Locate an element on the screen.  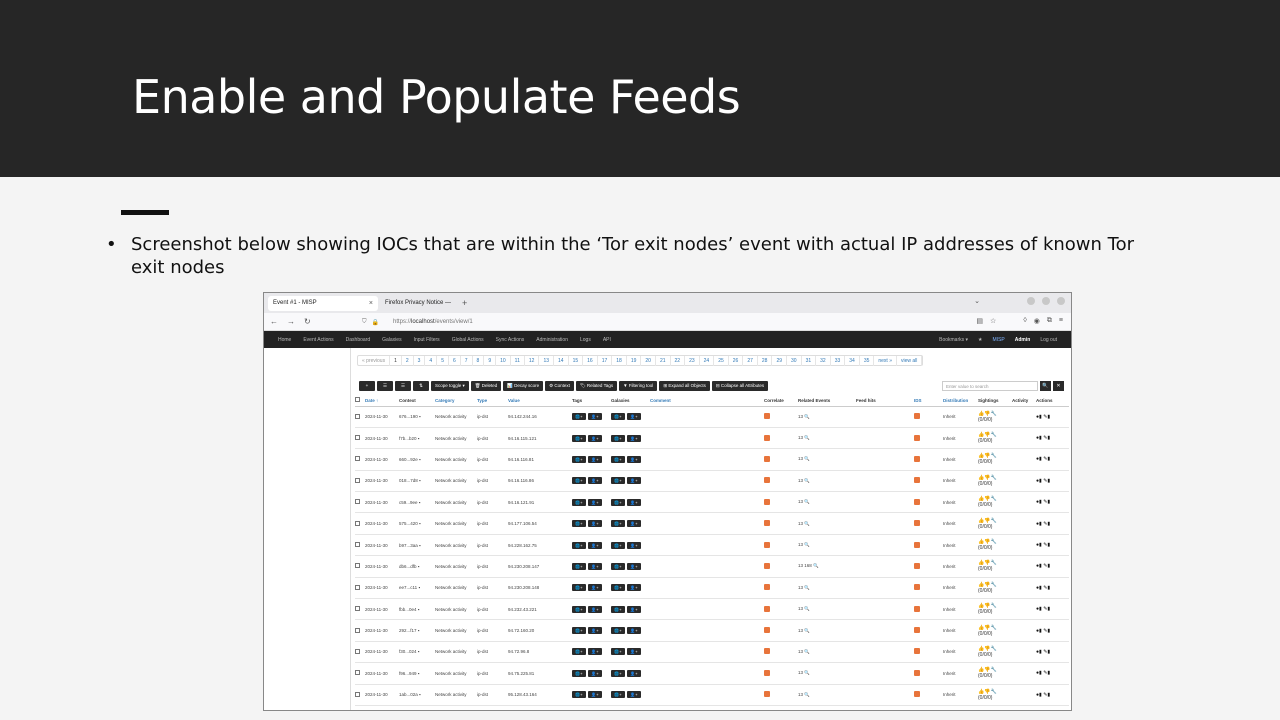
pager-page: 13 is located at coordinates (546, 360).